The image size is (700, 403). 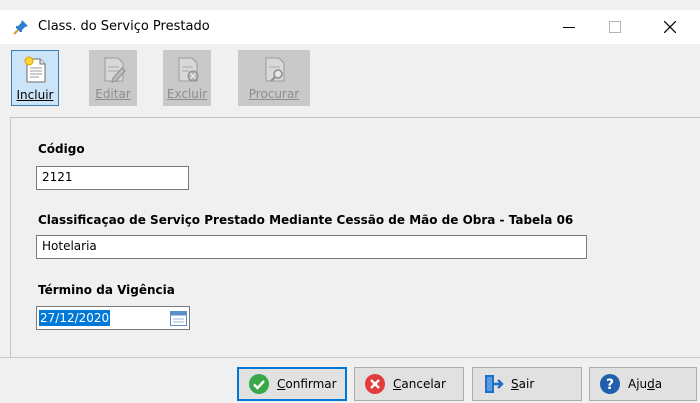 I want to click on search-document-icon, so click(x=275, y=69).